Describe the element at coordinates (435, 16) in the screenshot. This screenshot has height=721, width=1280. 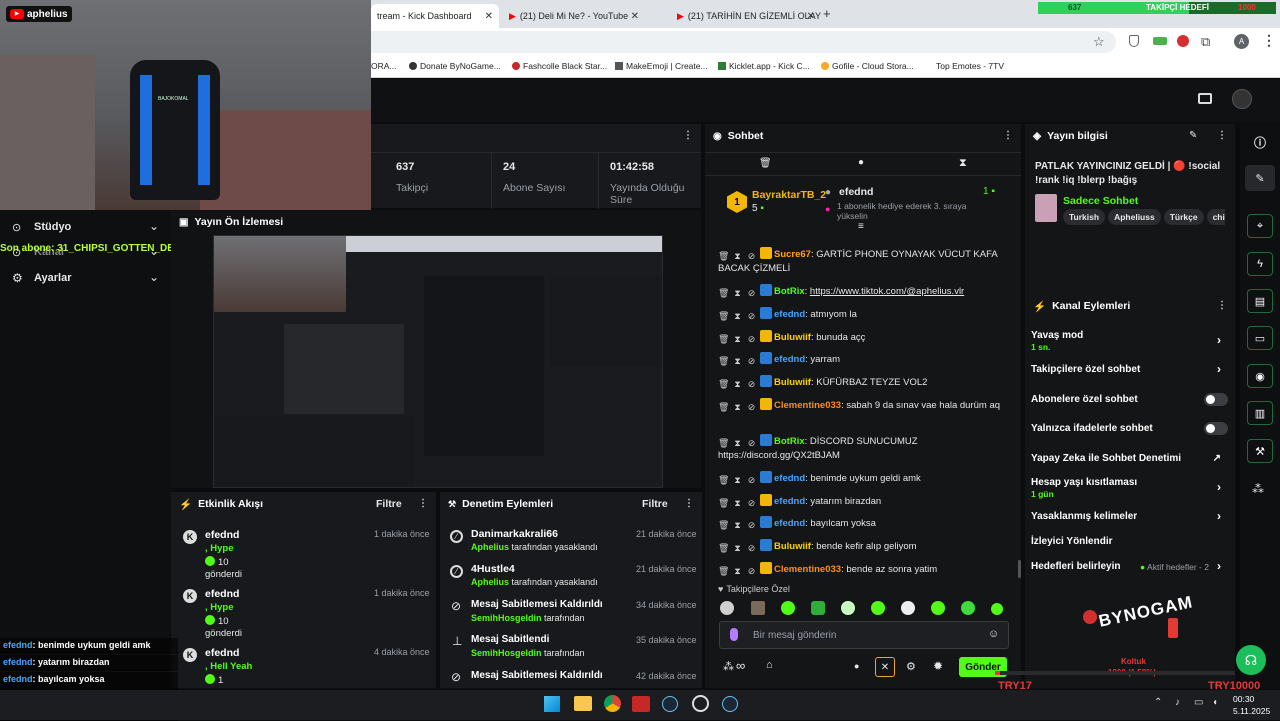
I see `tab-kick-dashboard: tream - Kick Dashboard ✕` at that location.